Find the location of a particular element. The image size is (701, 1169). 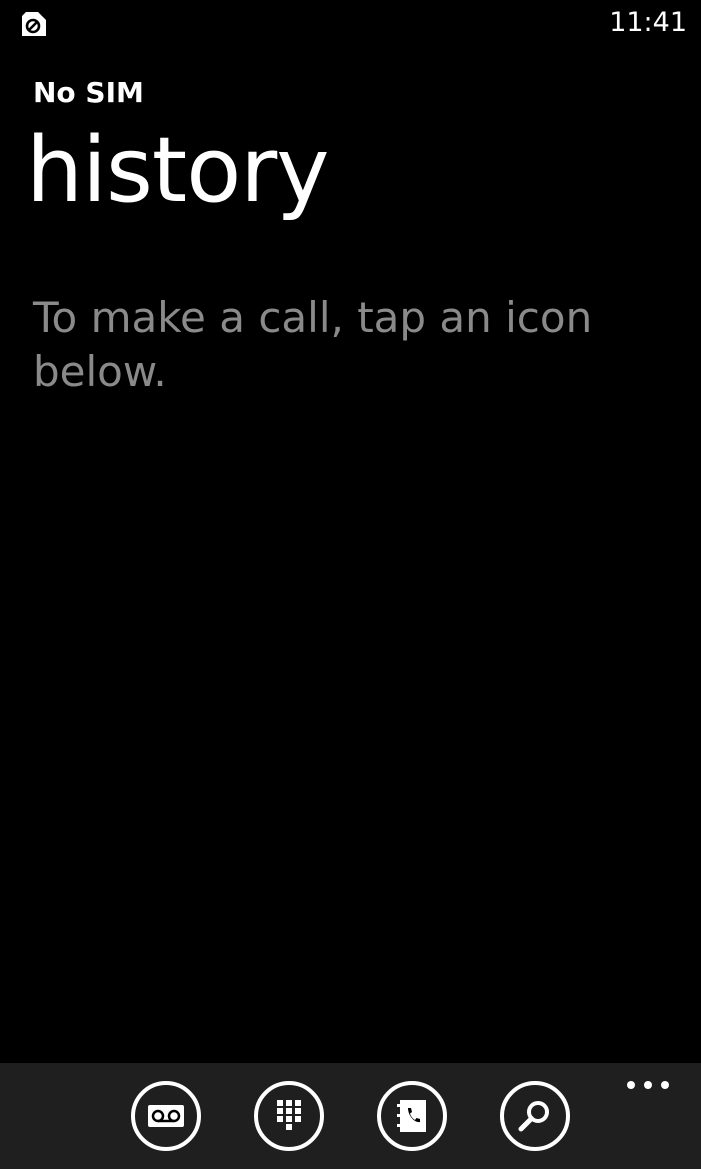

search-icon is located at coordinates (535, 1116).